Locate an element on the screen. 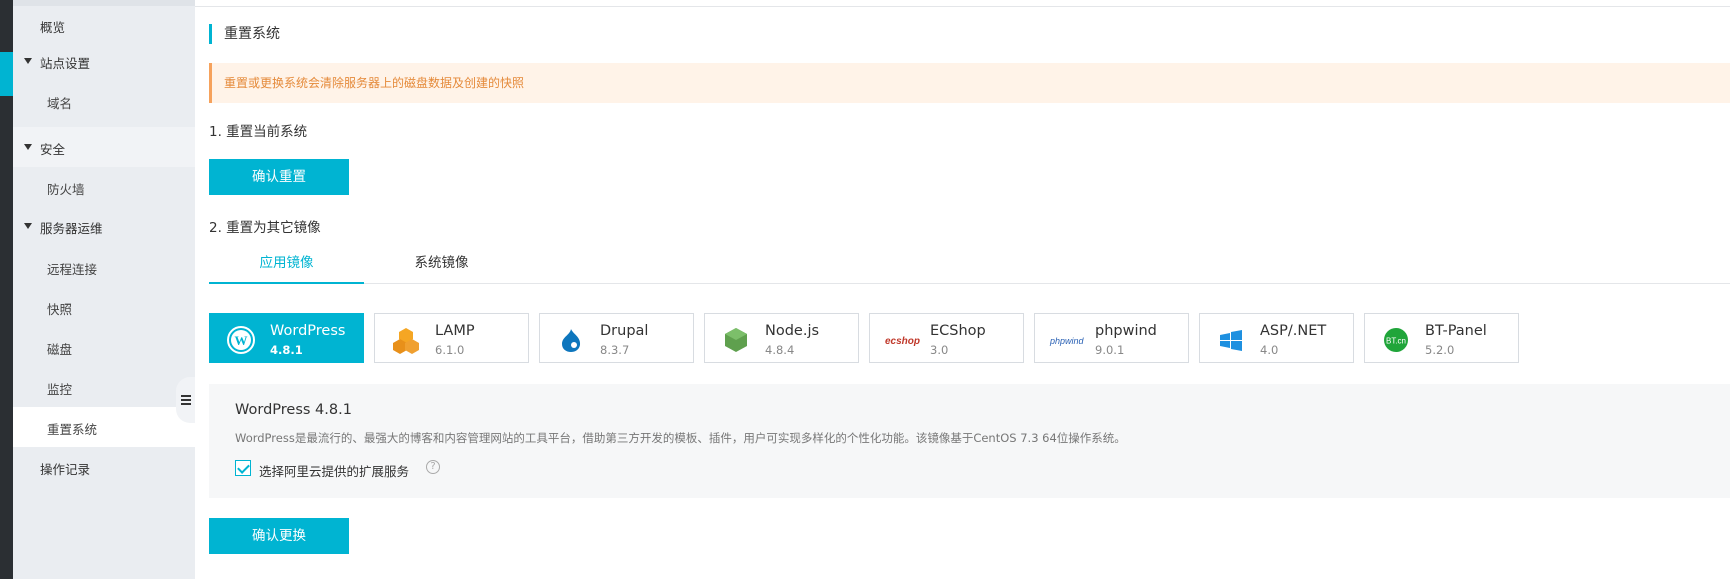  tab-app-images: 应用镜像 is located at coordinates (286, 266).